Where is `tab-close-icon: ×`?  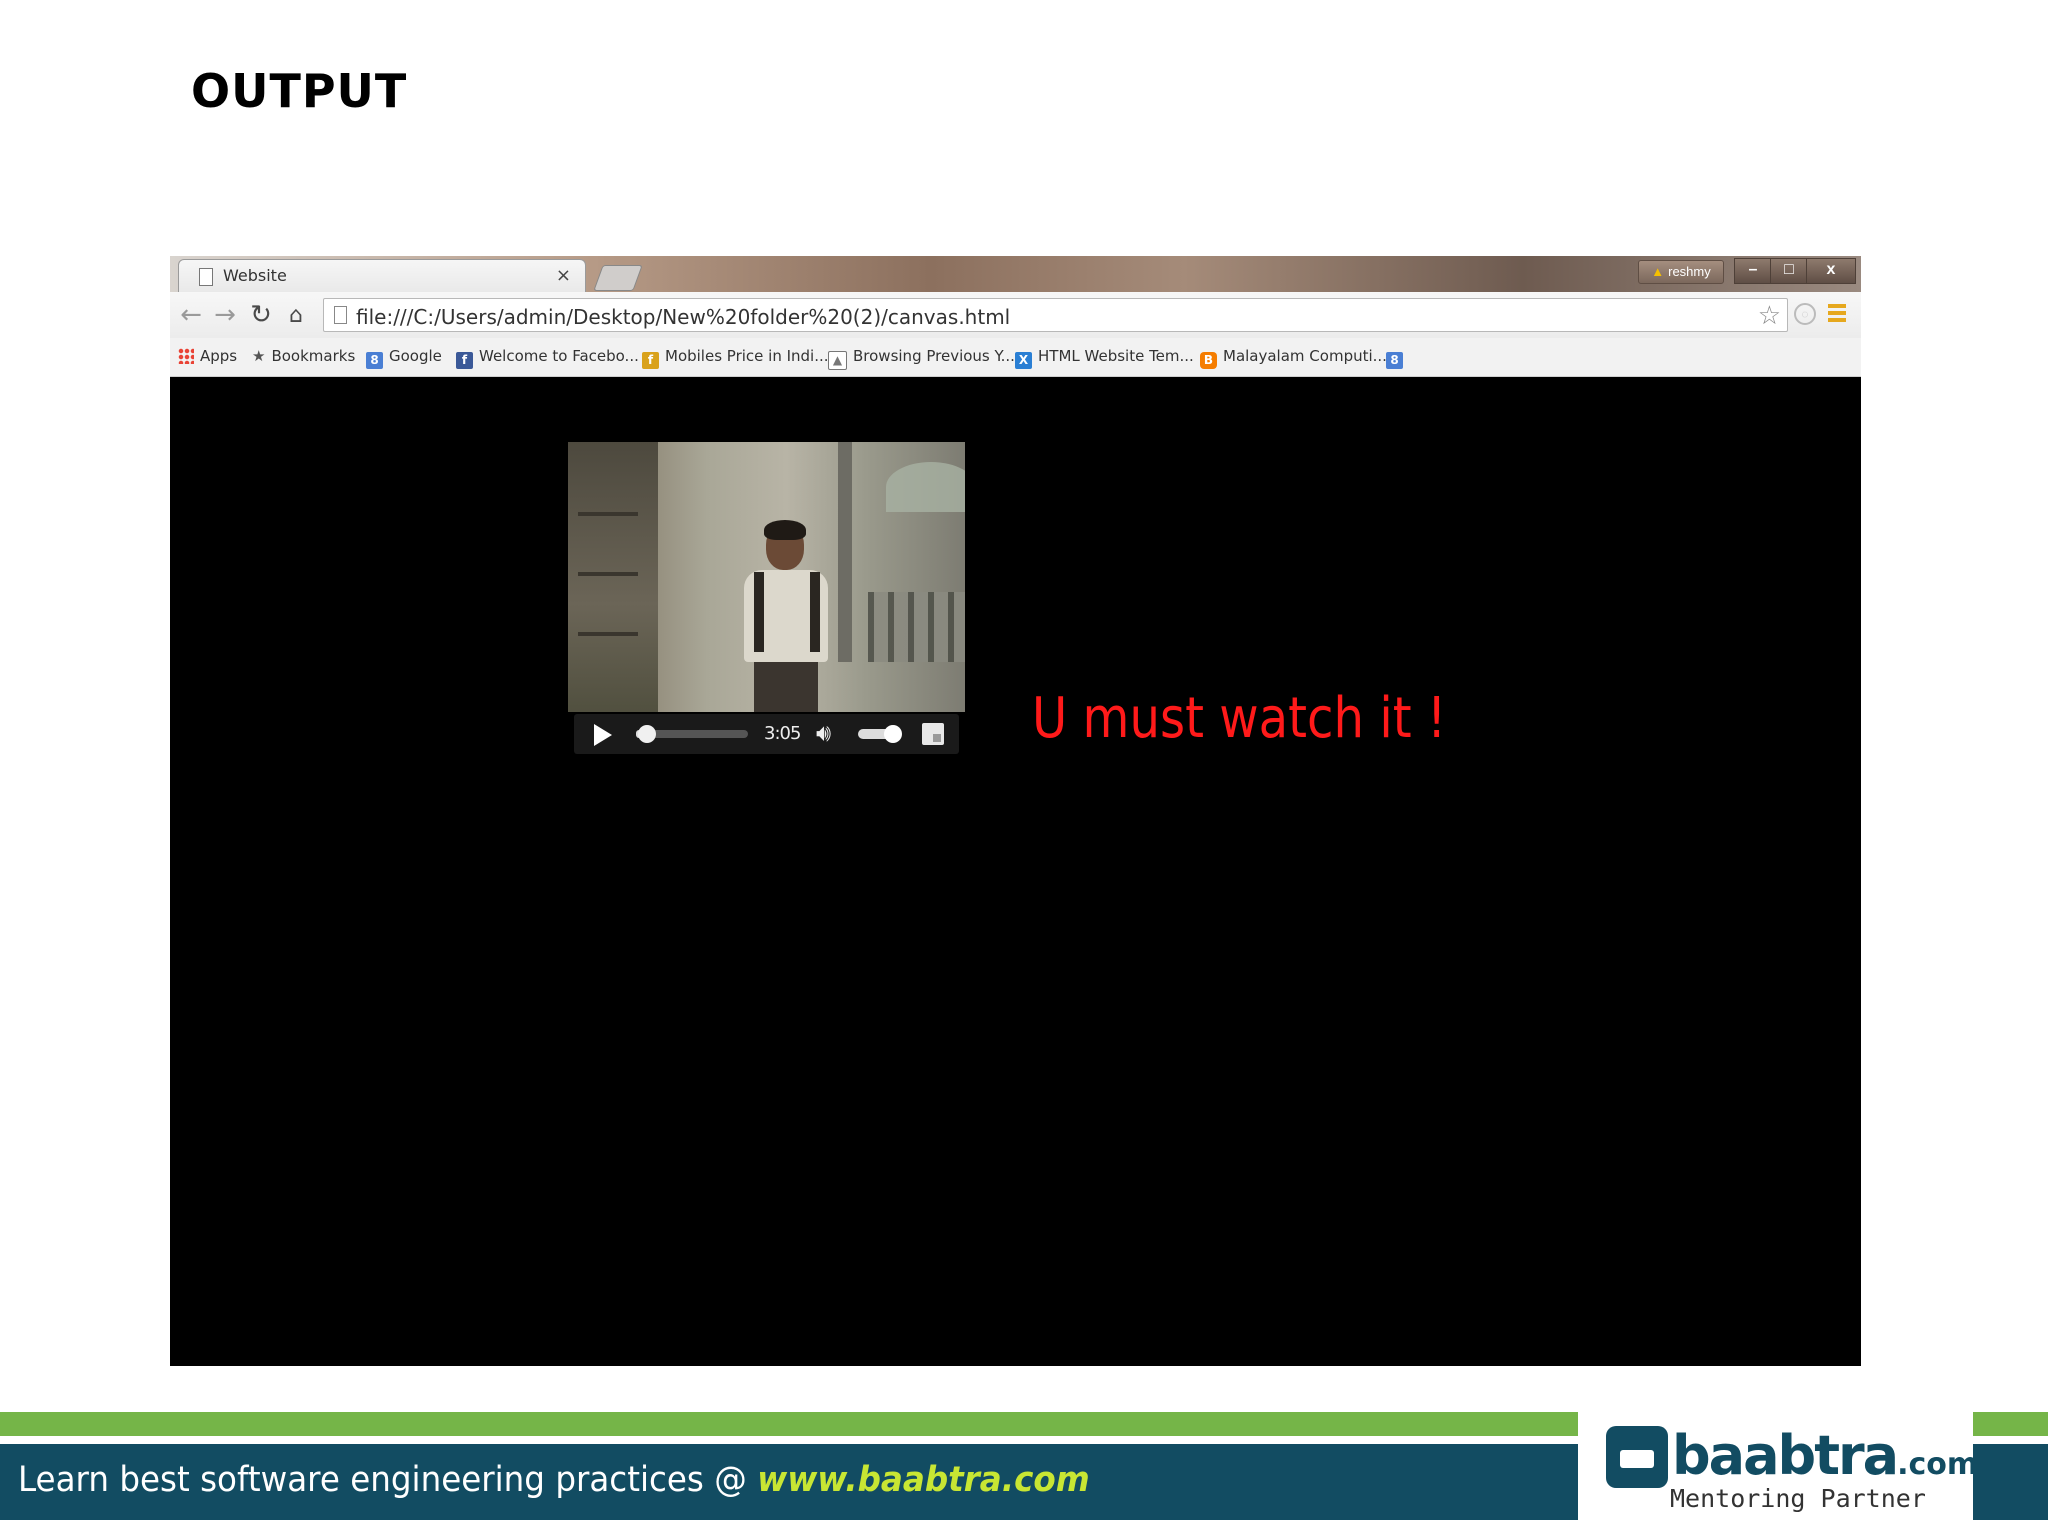 tab-close-icon: × is located at coordinates (563, 275).